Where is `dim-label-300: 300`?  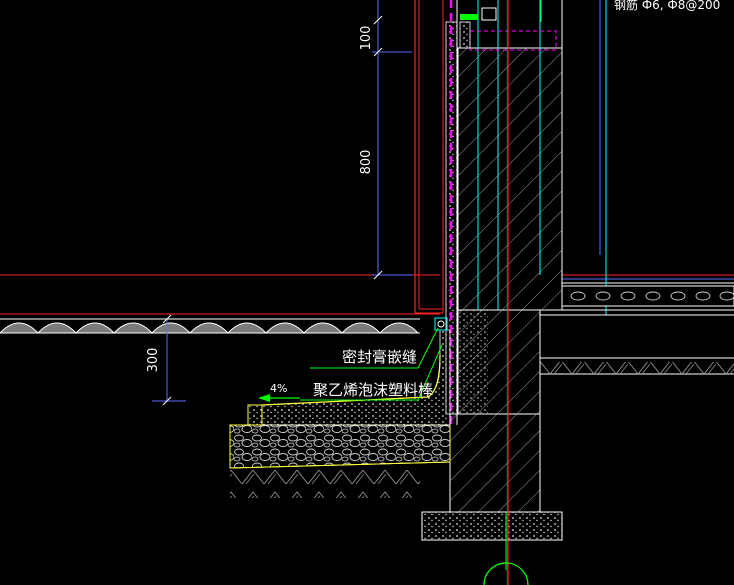
dim-label-300: 300 is located at coordinates (153, 360).